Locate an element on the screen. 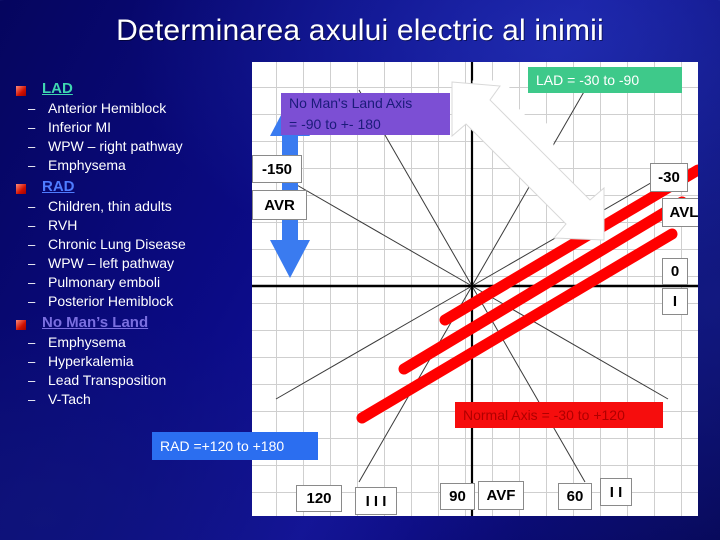  list-item-label: Inferior MI is located at coordinates (80, 127).